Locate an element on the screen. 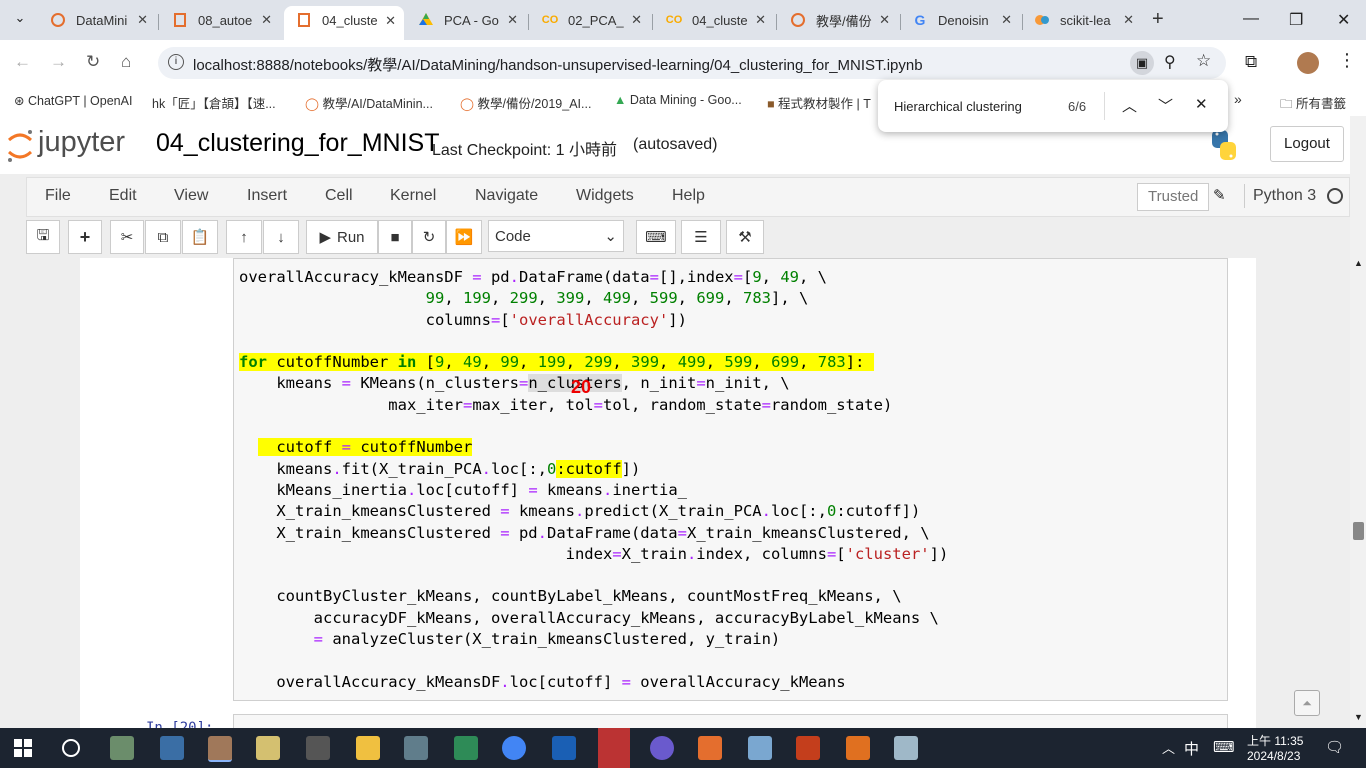 The height and width of the screenshot is (768, 1366). jupyter-logo-icon is located at coordinates (20, 146).